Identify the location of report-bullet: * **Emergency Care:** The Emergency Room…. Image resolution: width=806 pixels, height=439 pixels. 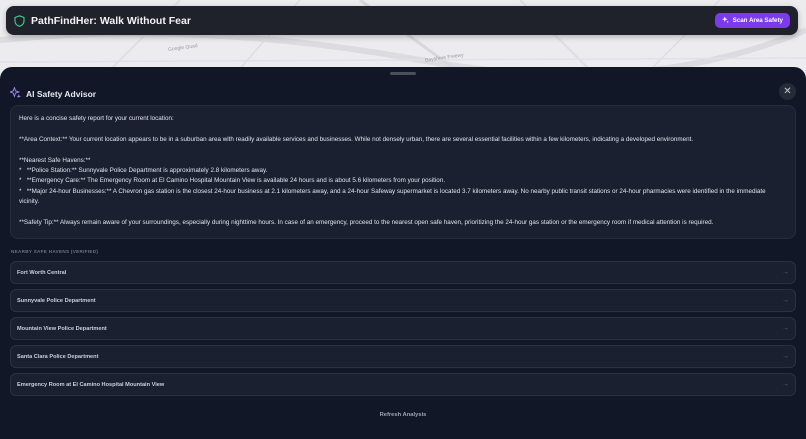
(232, 181).